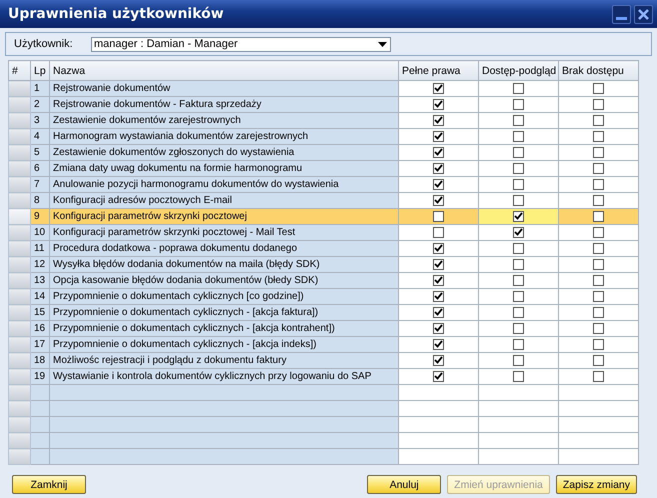  Describe the element at coordinates (224, 328) in the screenshot. I see `permission-name: Przypomnienie o dokumentach cyklicznych - [akcja kontrahent])` at that location.